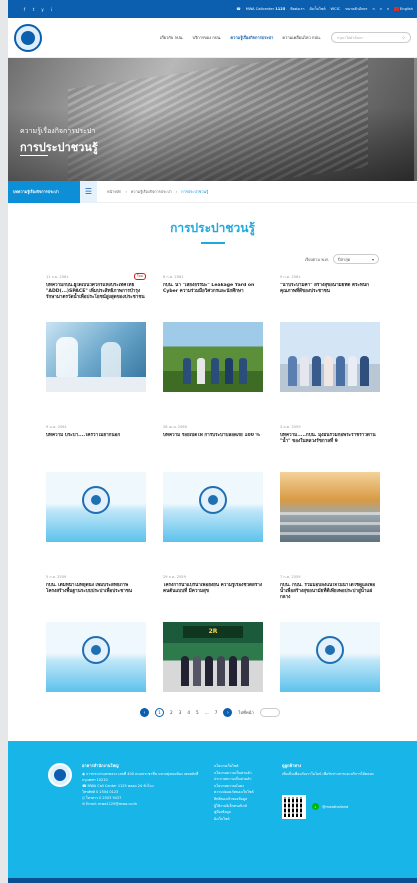 The width and height of the screenshot is (417, 883). Describe the element at coordinates (33, 9) in the screenshot. I see `twitter-icon: t` at that location.